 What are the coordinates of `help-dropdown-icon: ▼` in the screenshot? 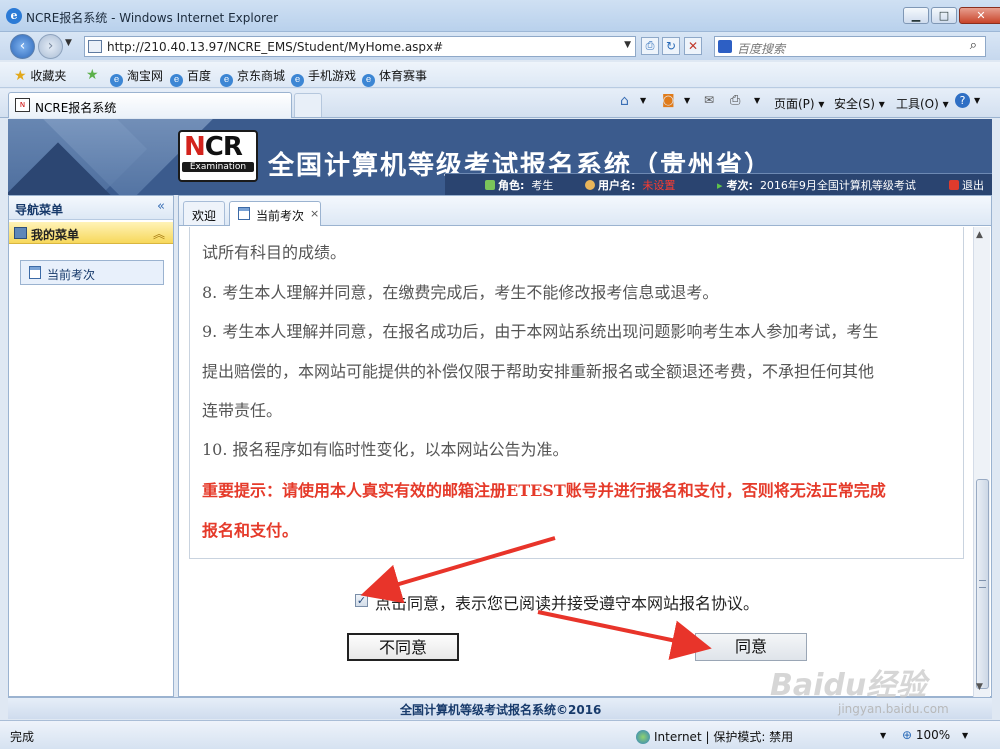 It's located at (977, 100).